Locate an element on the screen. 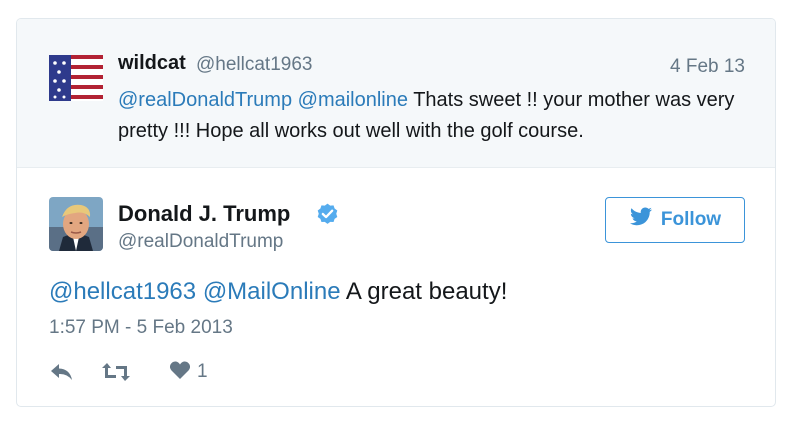 The width and height of the screenshot is (799, 433). tweet-body: A great beauty! is located at coordinates (426, 291).